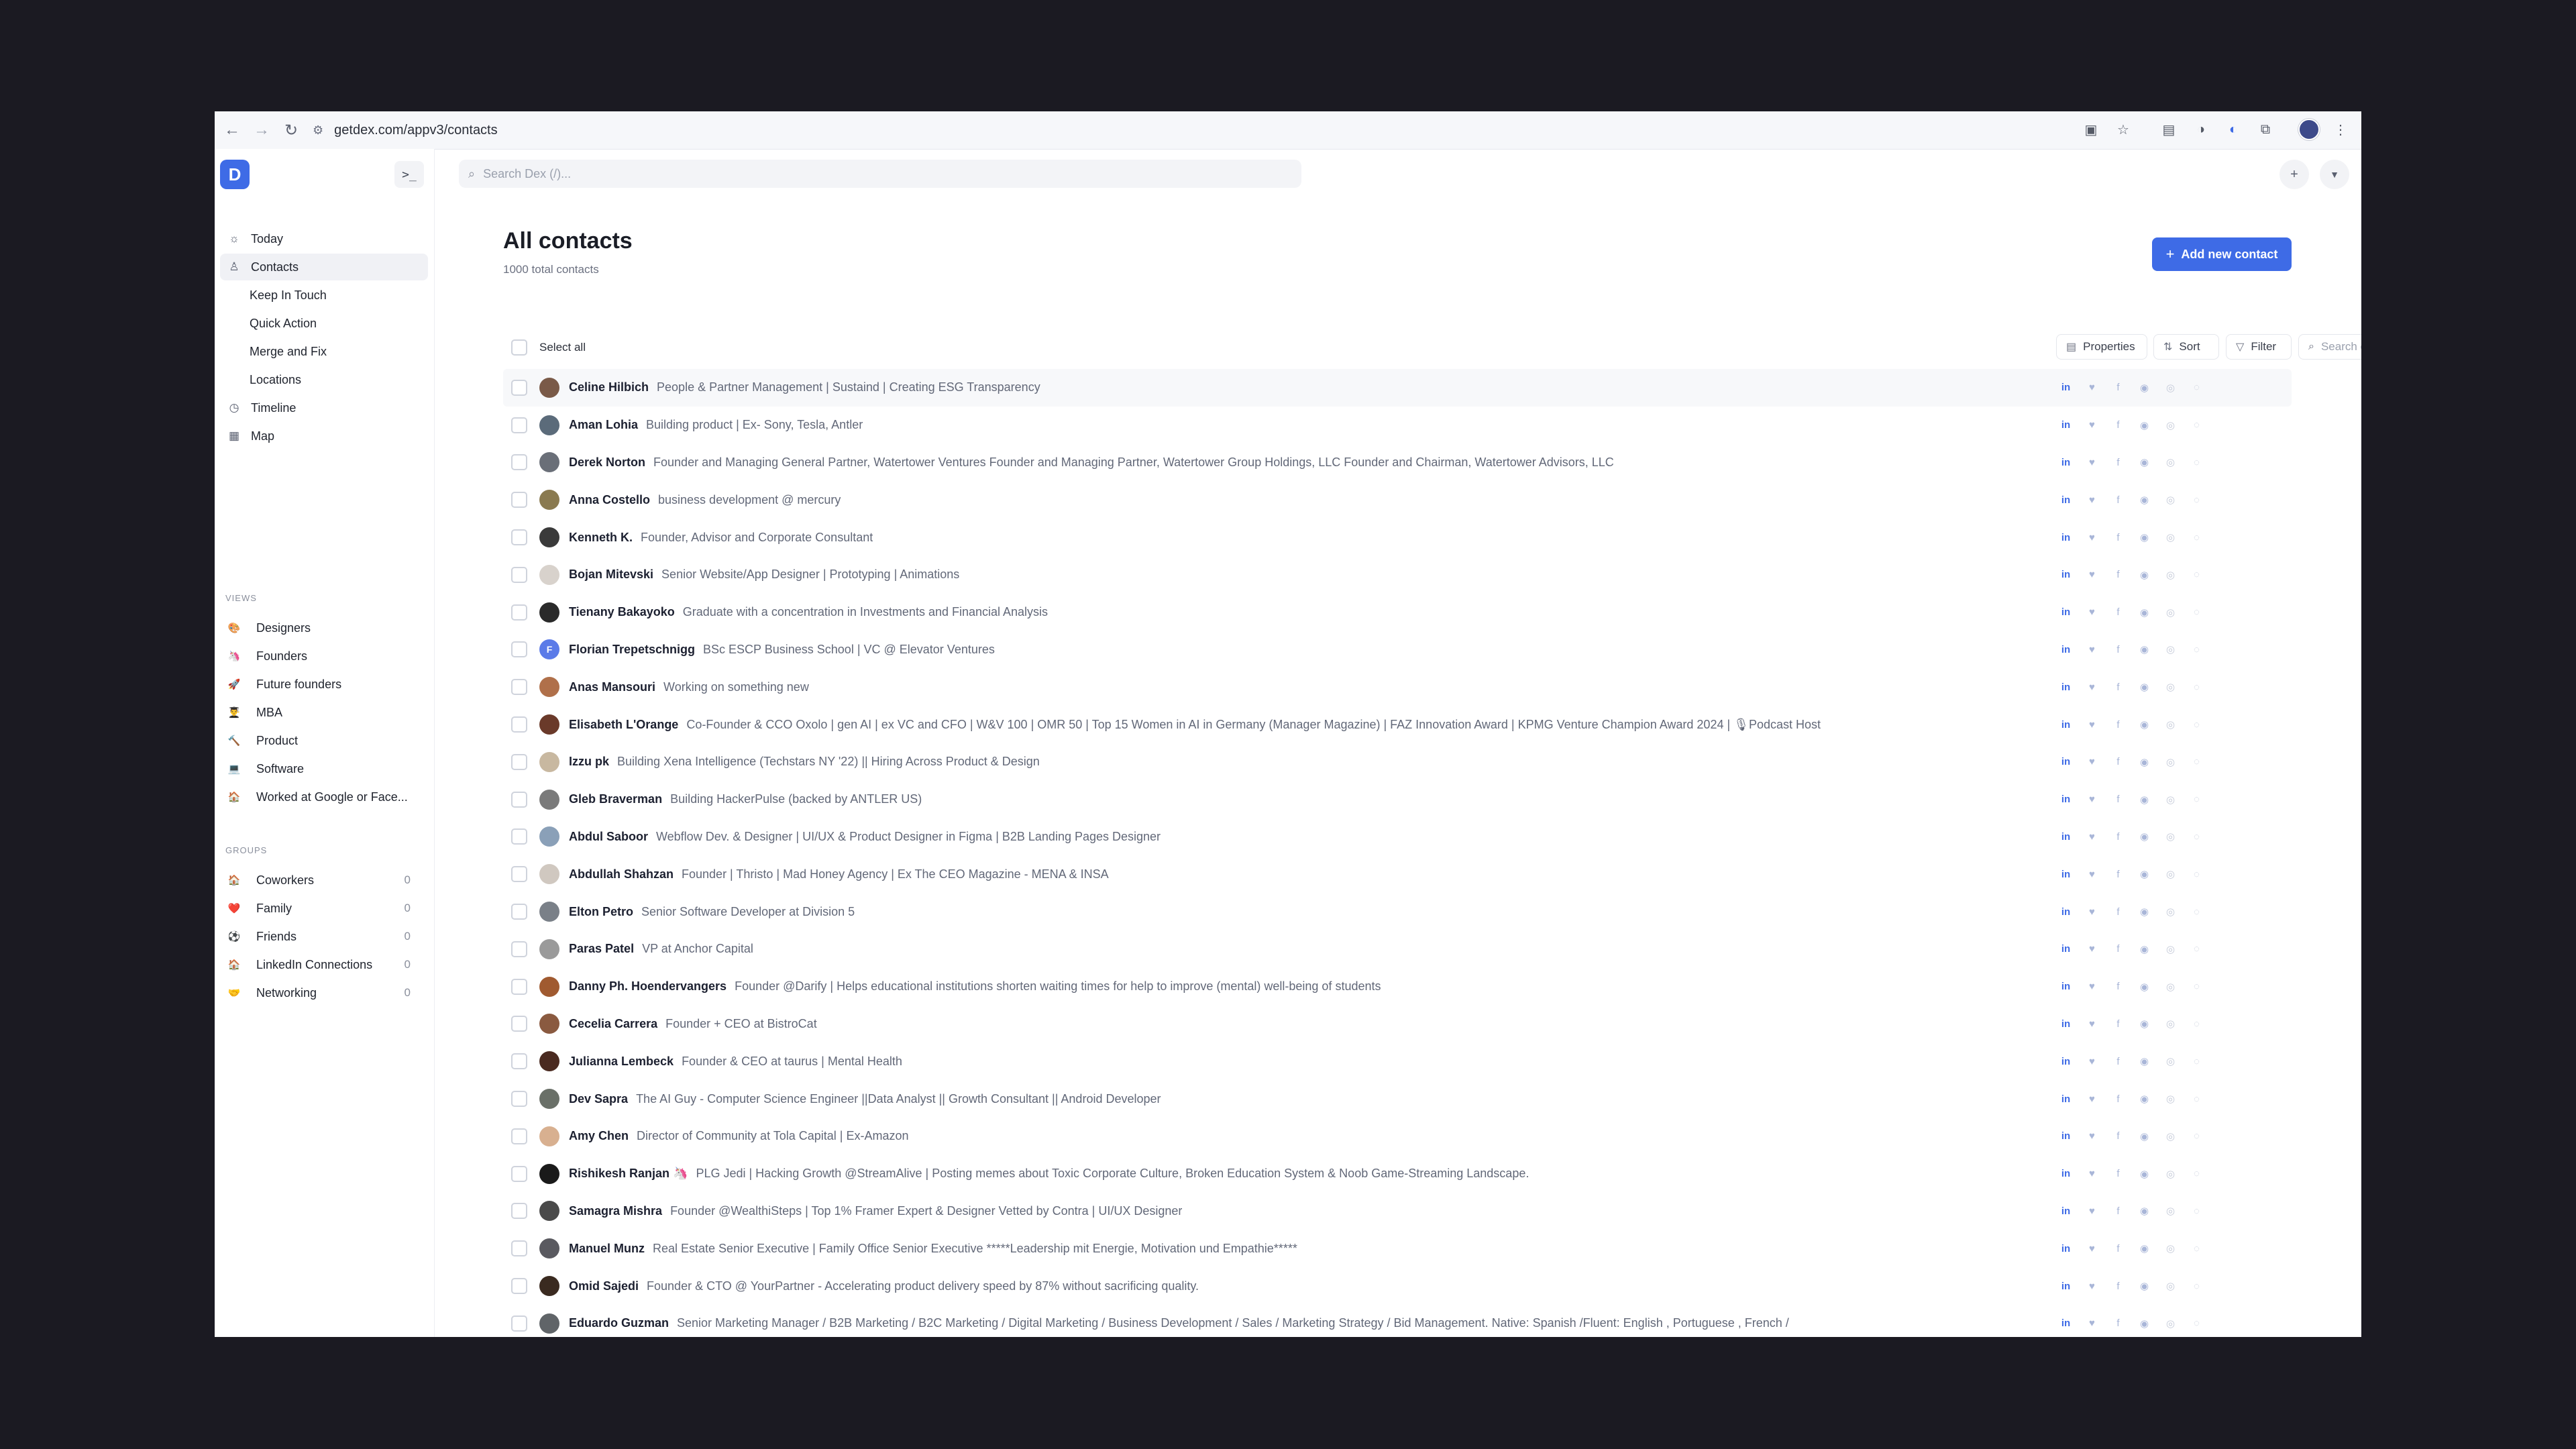  Describe the element at coordinates (609, 500) in the screenshot. I see `contact-name: Anna Costello` at that location.